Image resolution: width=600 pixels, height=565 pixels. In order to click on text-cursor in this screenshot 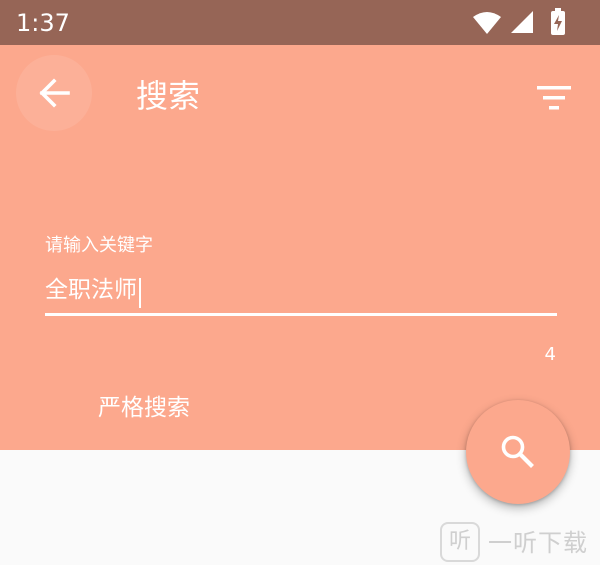, I will do `click(140, 292)`.